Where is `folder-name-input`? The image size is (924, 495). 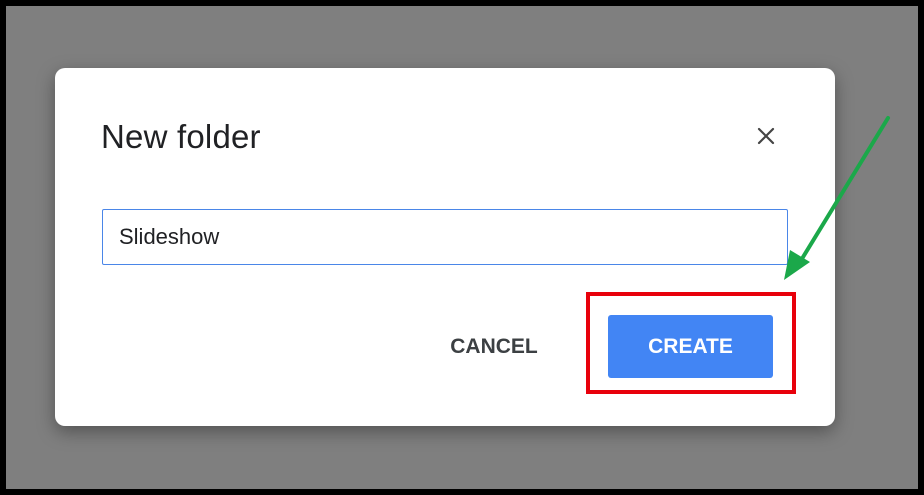
folder-name-input is located at coordinates (445, 237).